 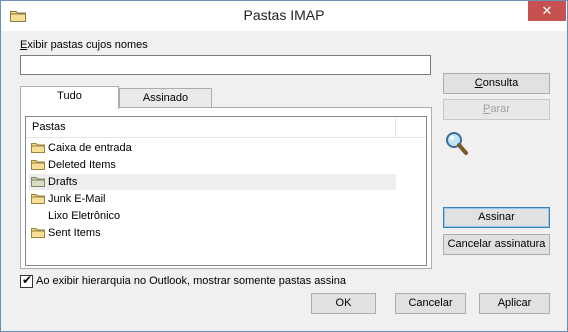 What do you see at coordinates (212, 199) in the screenshot?
I see `folder-row: Junk E-Mail` at bounding box center [212, 199].